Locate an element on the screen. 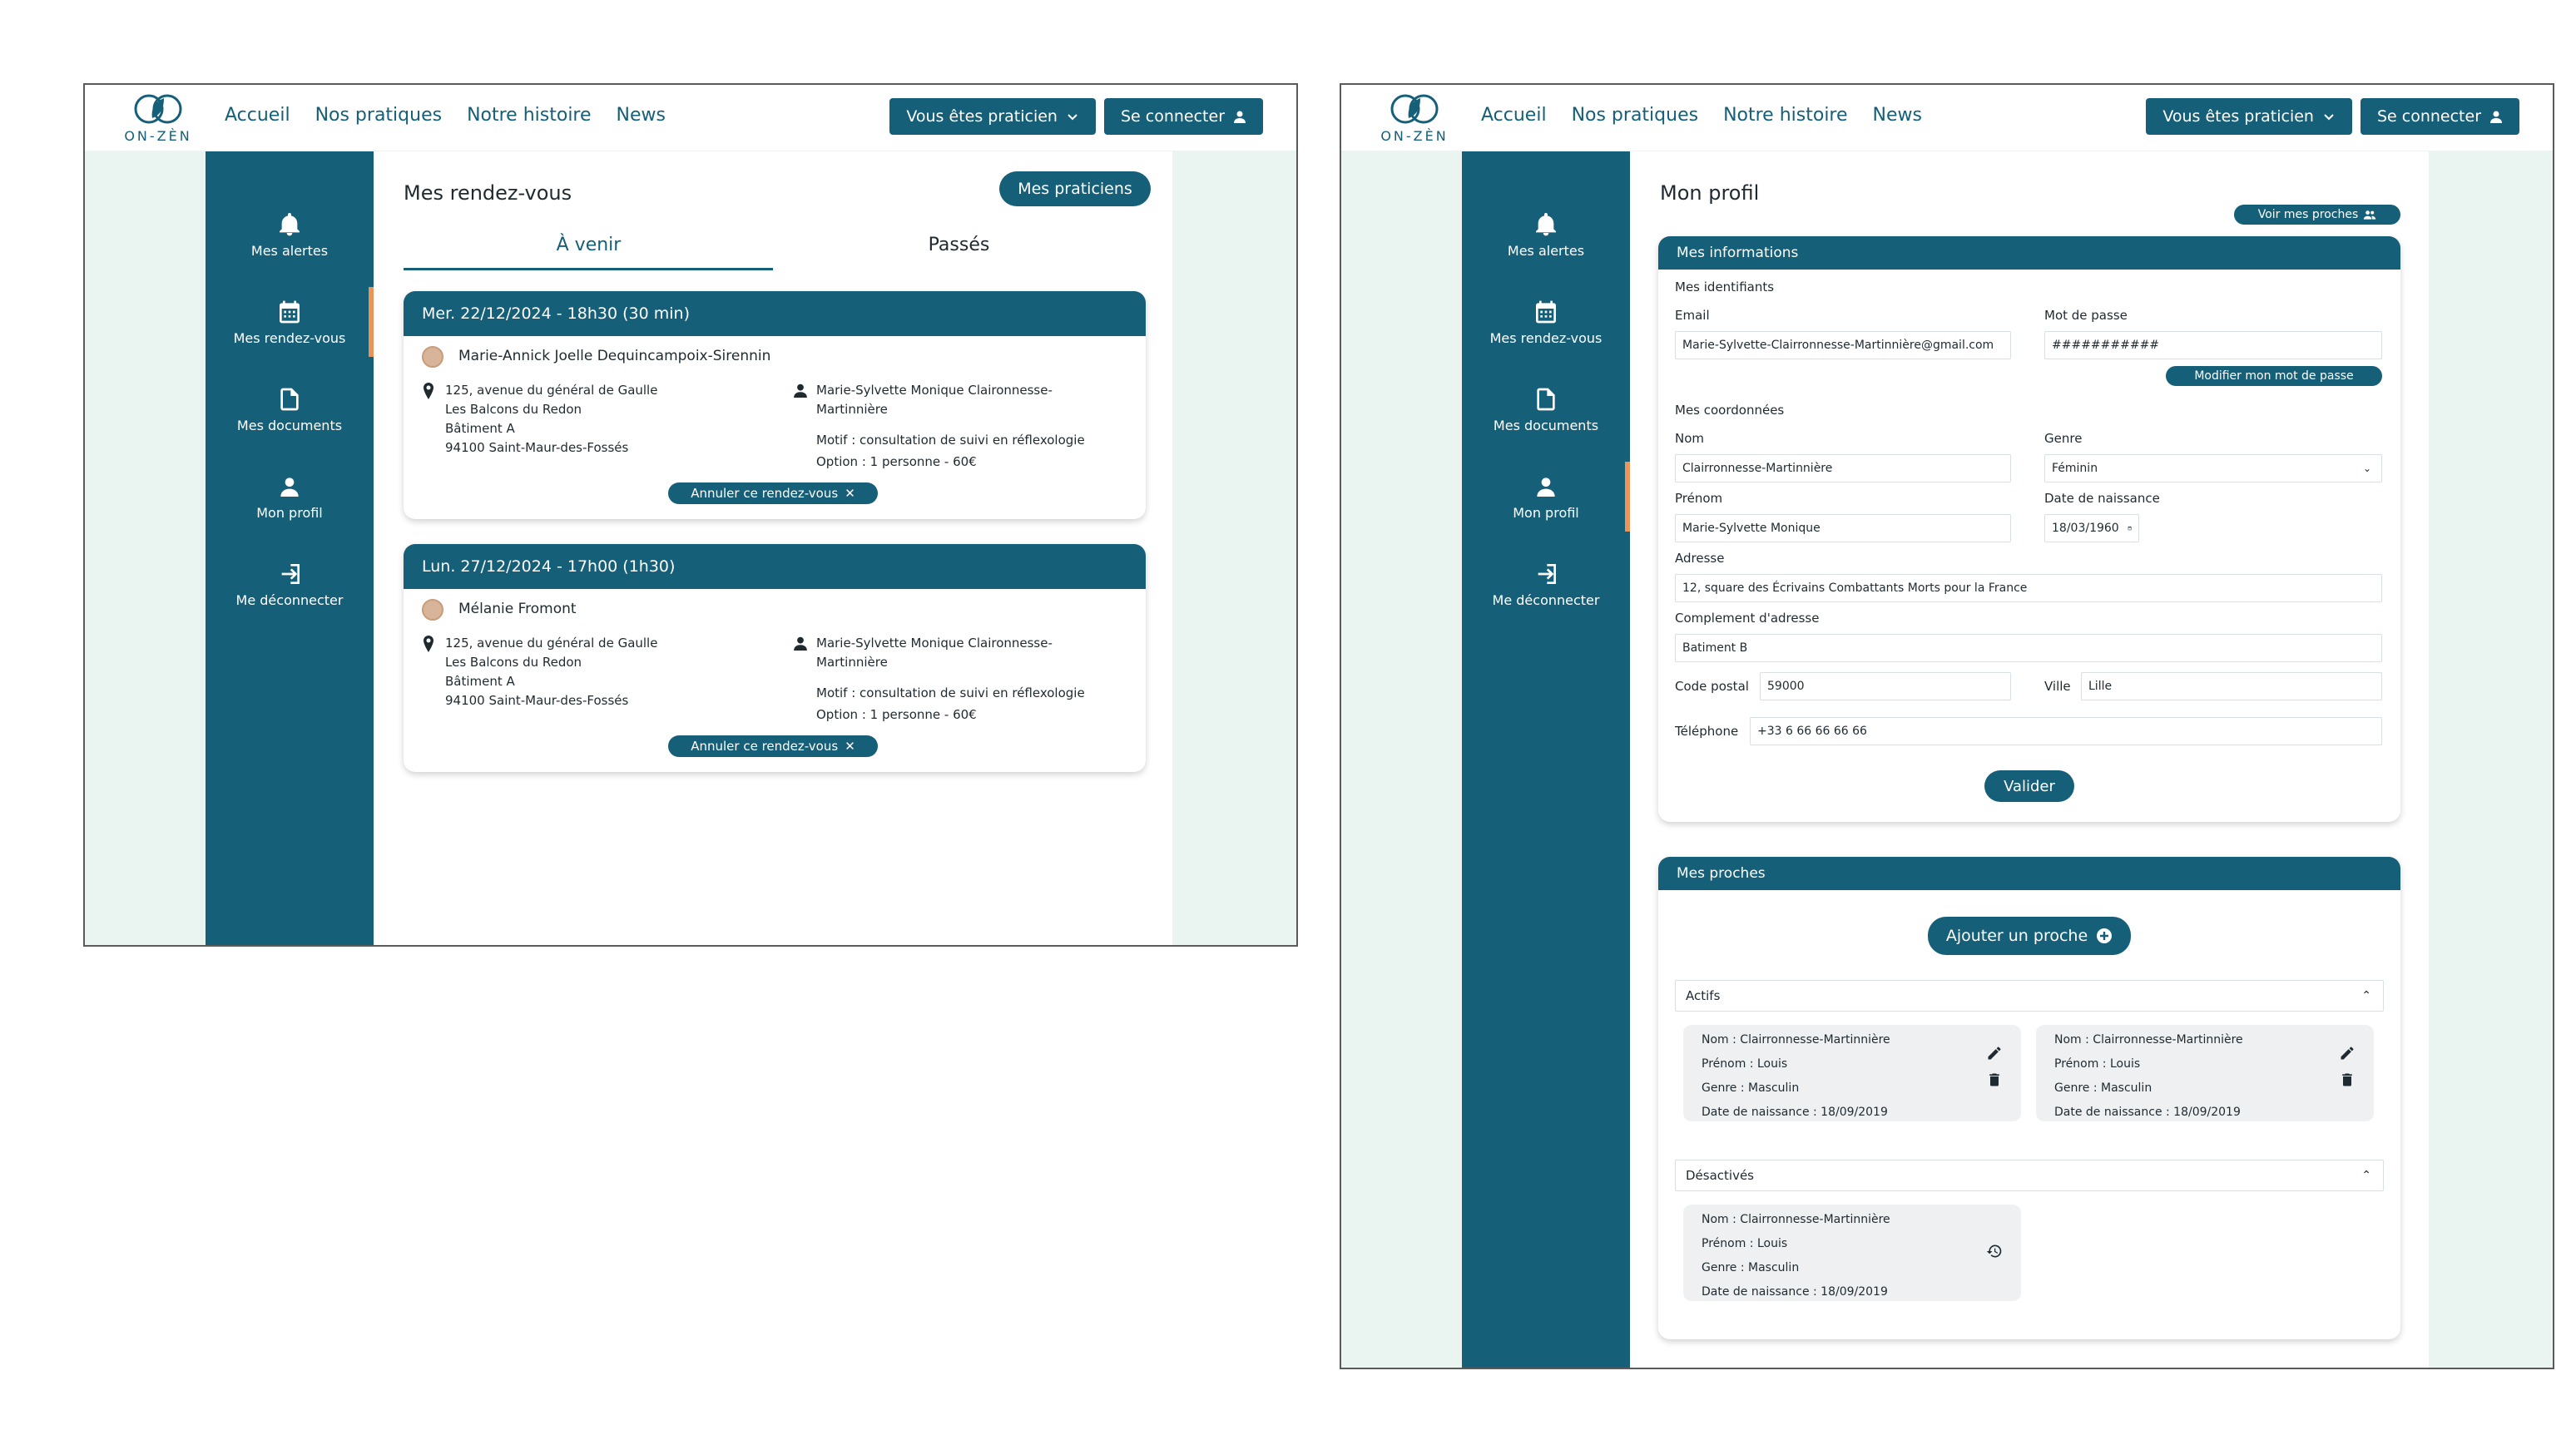 This screenshot has height=1435, width=2576. nom-label: Nom is located at coordinates (1690, 438).